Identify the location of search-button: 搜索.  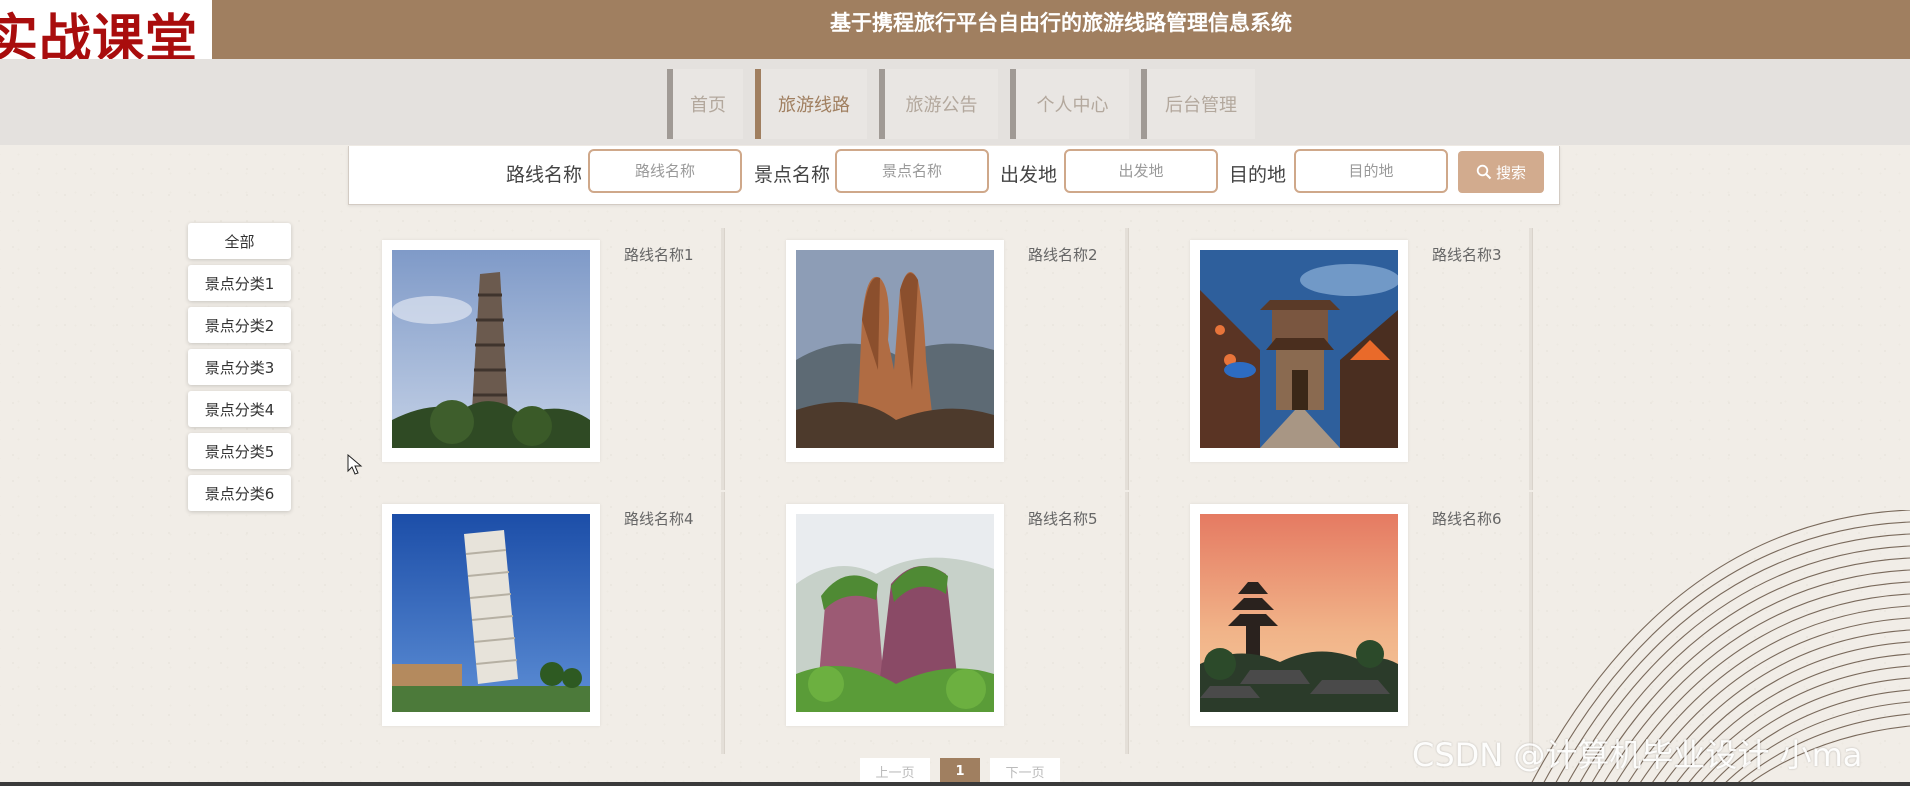
(1501, 172).